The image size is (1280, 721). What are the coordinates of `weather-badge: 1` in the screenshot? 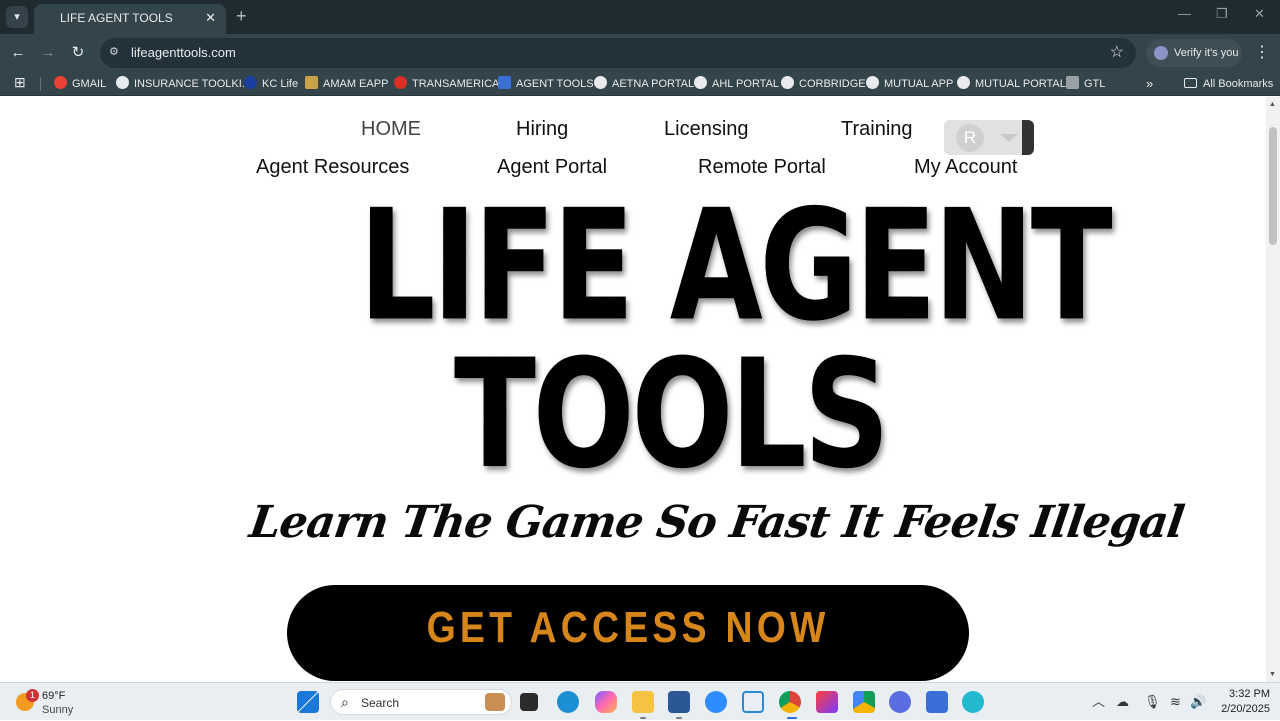 It's located at (32, 695).